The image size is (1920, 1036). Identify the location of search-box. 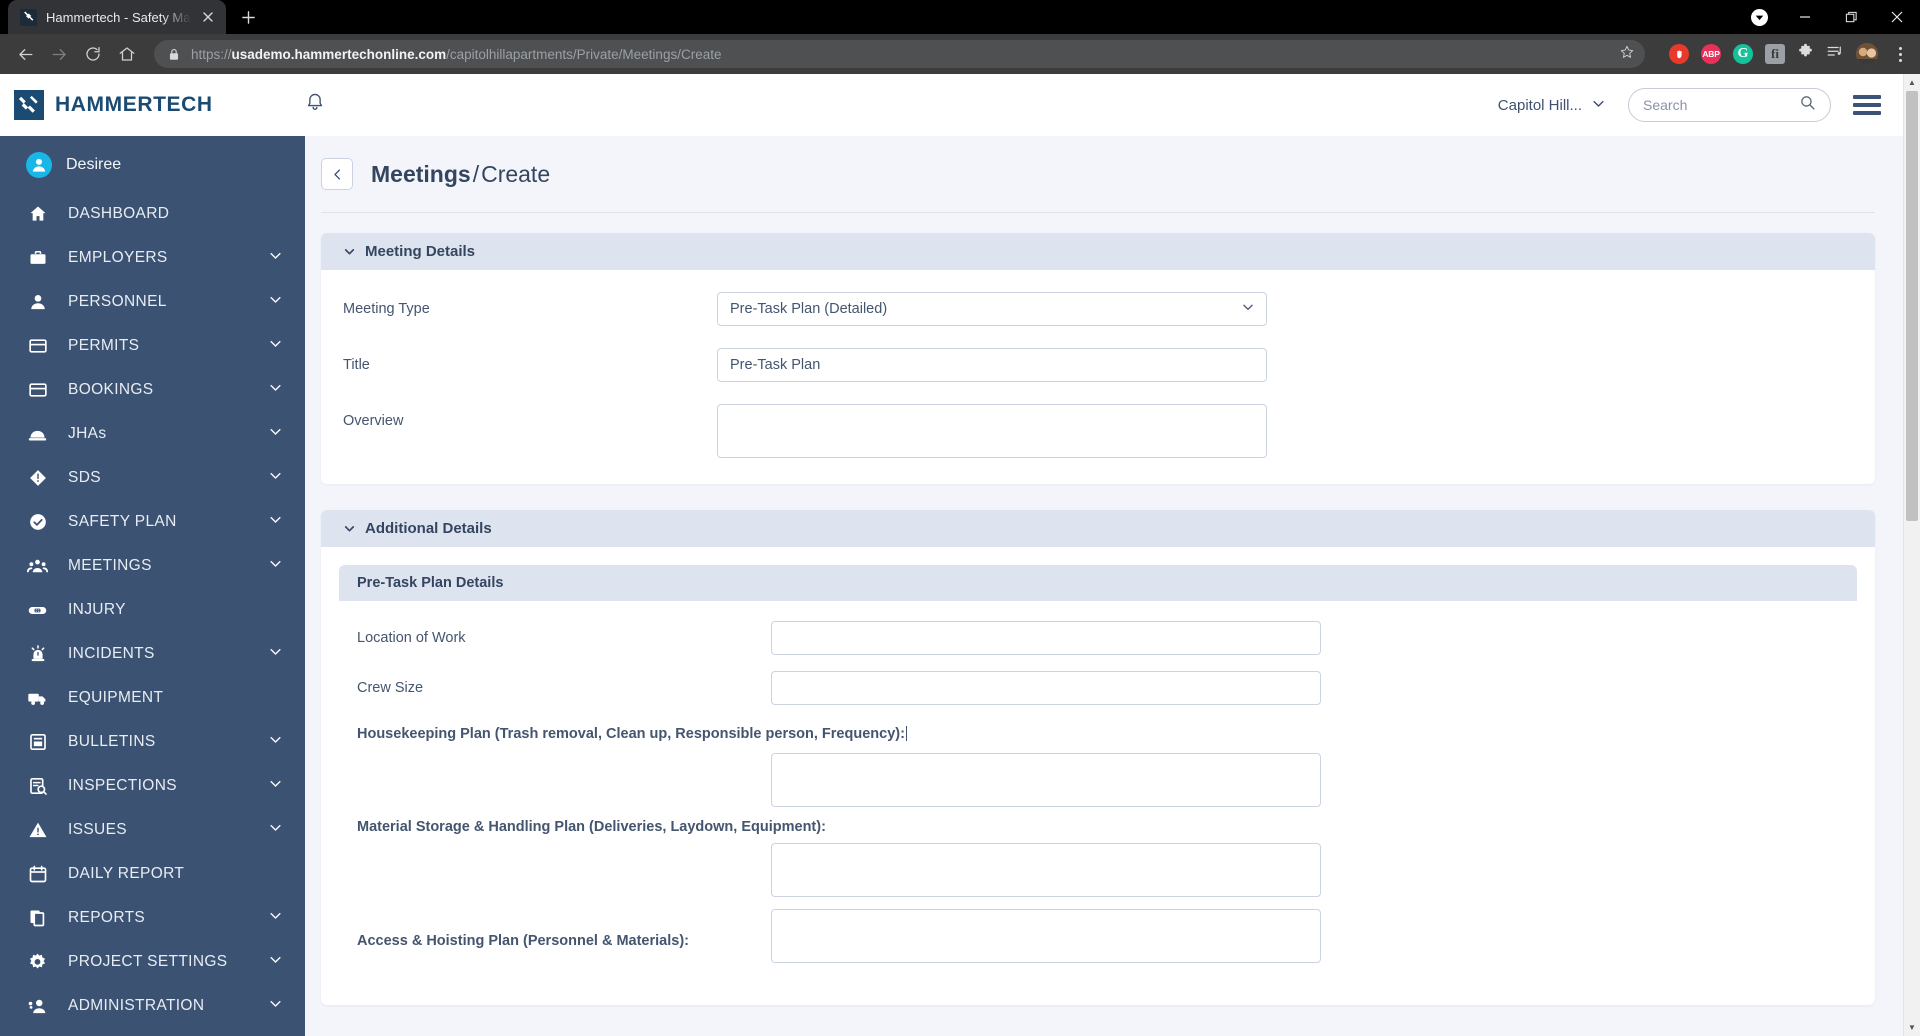
(1729, 105).